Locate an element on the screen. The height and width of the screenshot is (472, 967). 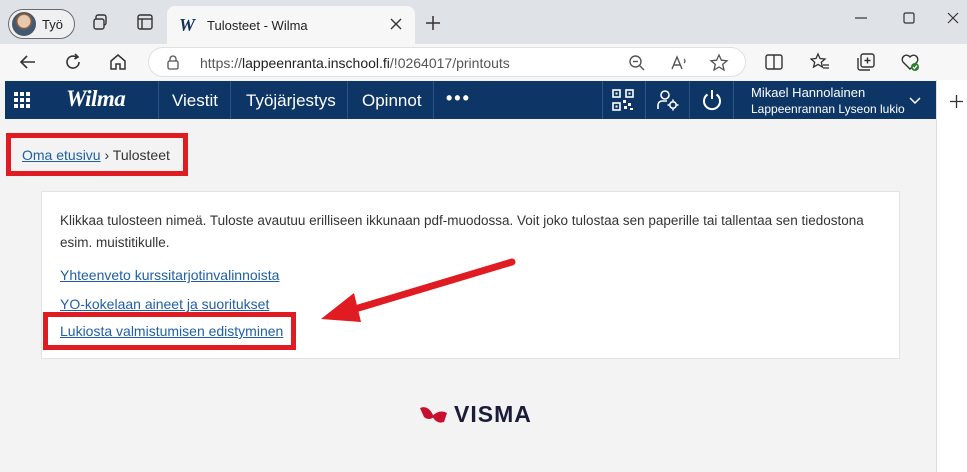
tab-title: Tulosteet - Wilma is located at coordinates (257, 25).